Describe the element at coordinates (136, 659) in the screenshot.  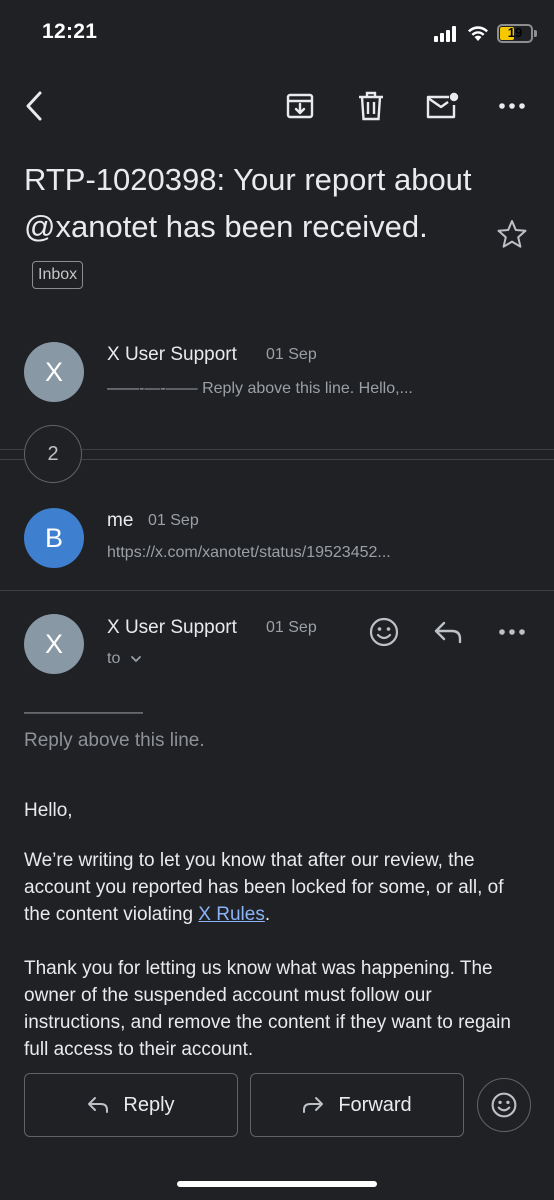
I see `chevron-down-icon` at that location.